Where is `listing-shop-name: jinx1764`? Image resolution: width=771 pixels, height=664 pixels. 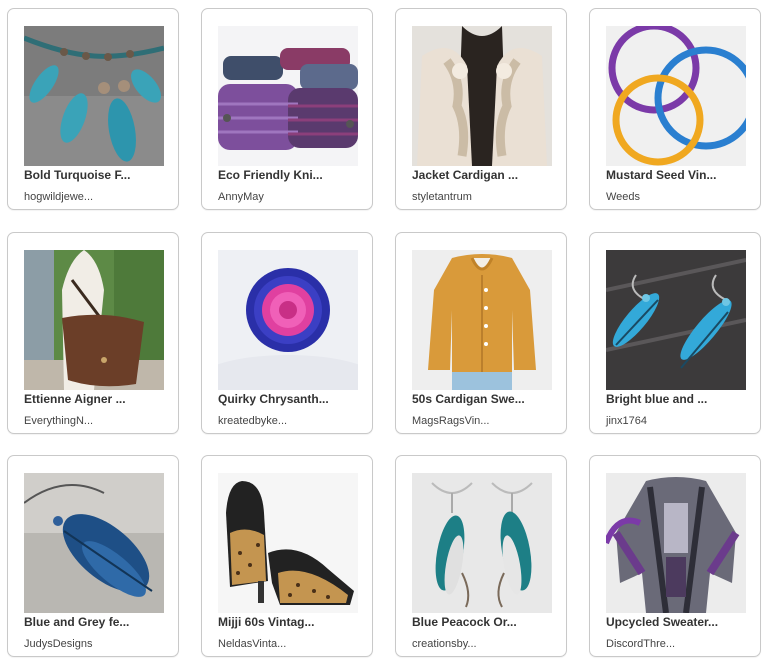
listing-shop-name: jinx1764 is located at coordinates (681, 421).